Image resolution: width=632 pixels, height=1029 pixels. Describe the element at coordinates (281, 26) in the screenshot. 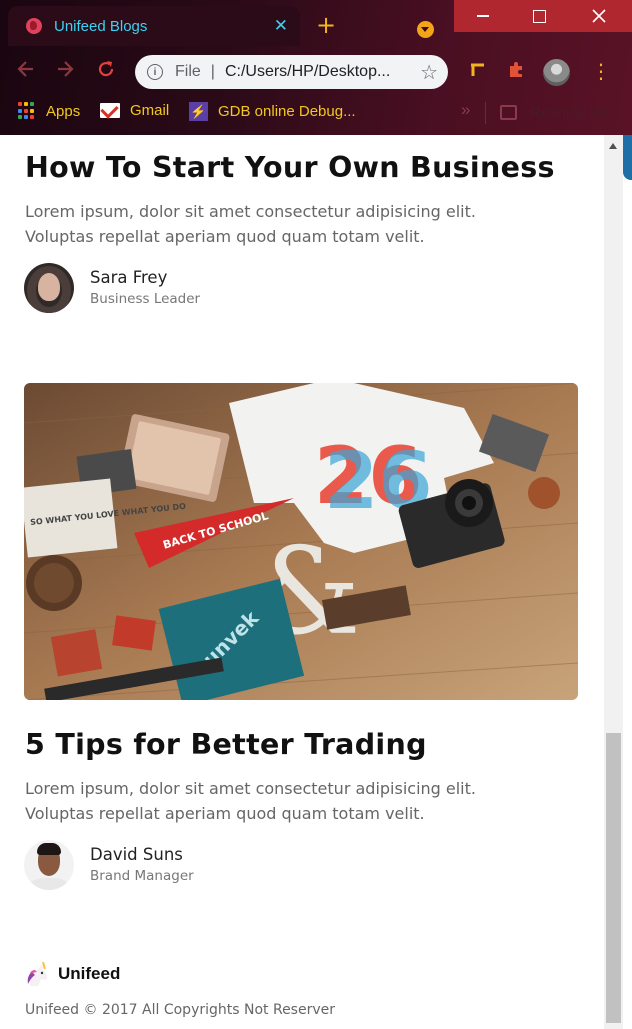

I see `close-tab-icon: ✕` at that location.